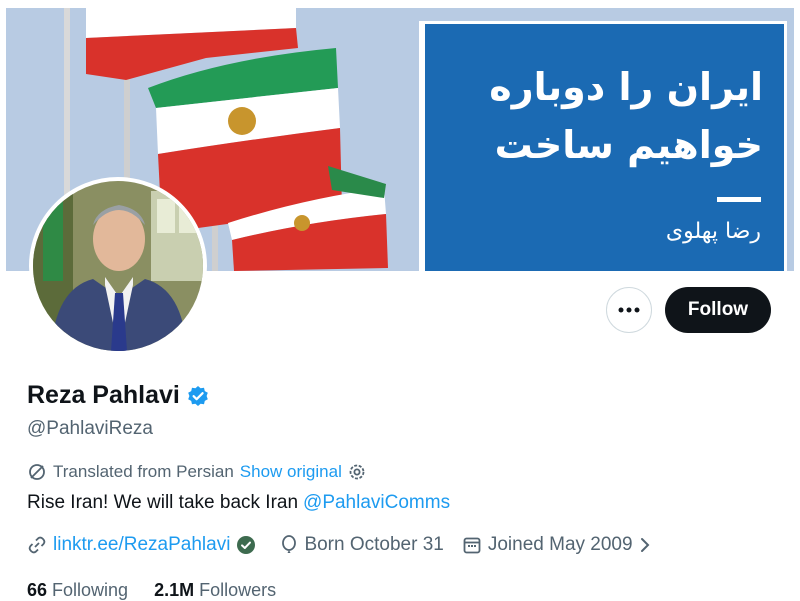  Describe the element at coordinates (174, 590) in the screenshot. I see `followers-count: 2.1M` at that location.